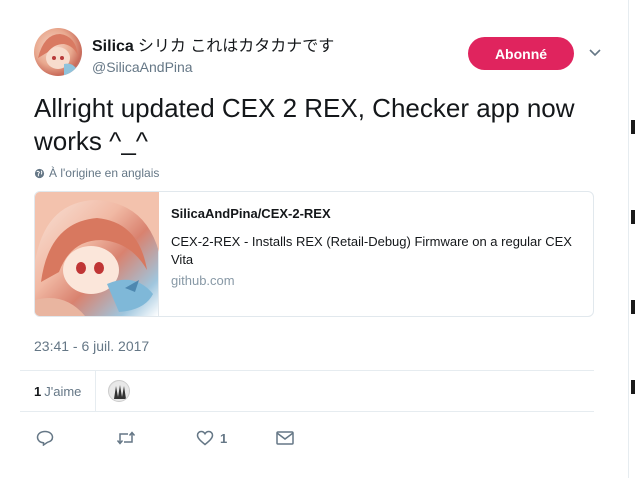 This screenshot has height=478, width=636. I want to click on like-button: 1, so click(211, 438).